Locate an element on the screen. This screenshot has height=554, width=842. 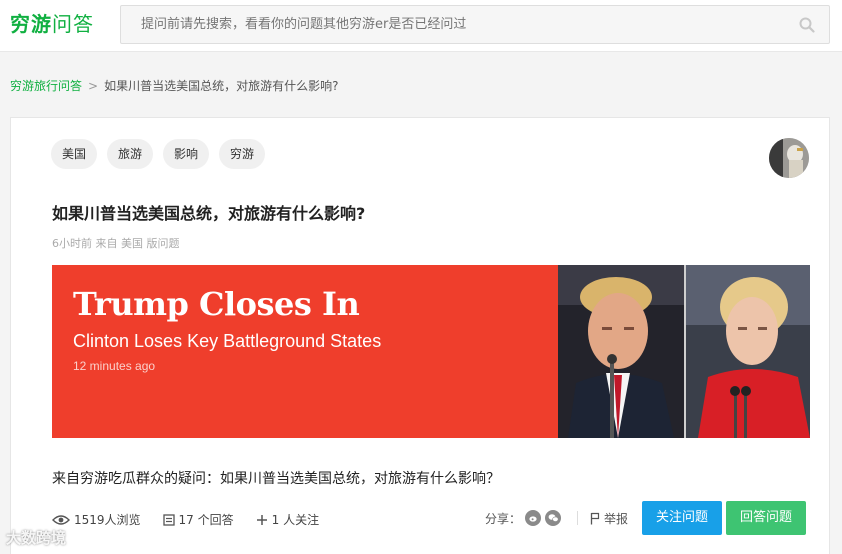
flag-icon is located at coordinates (595, 518).